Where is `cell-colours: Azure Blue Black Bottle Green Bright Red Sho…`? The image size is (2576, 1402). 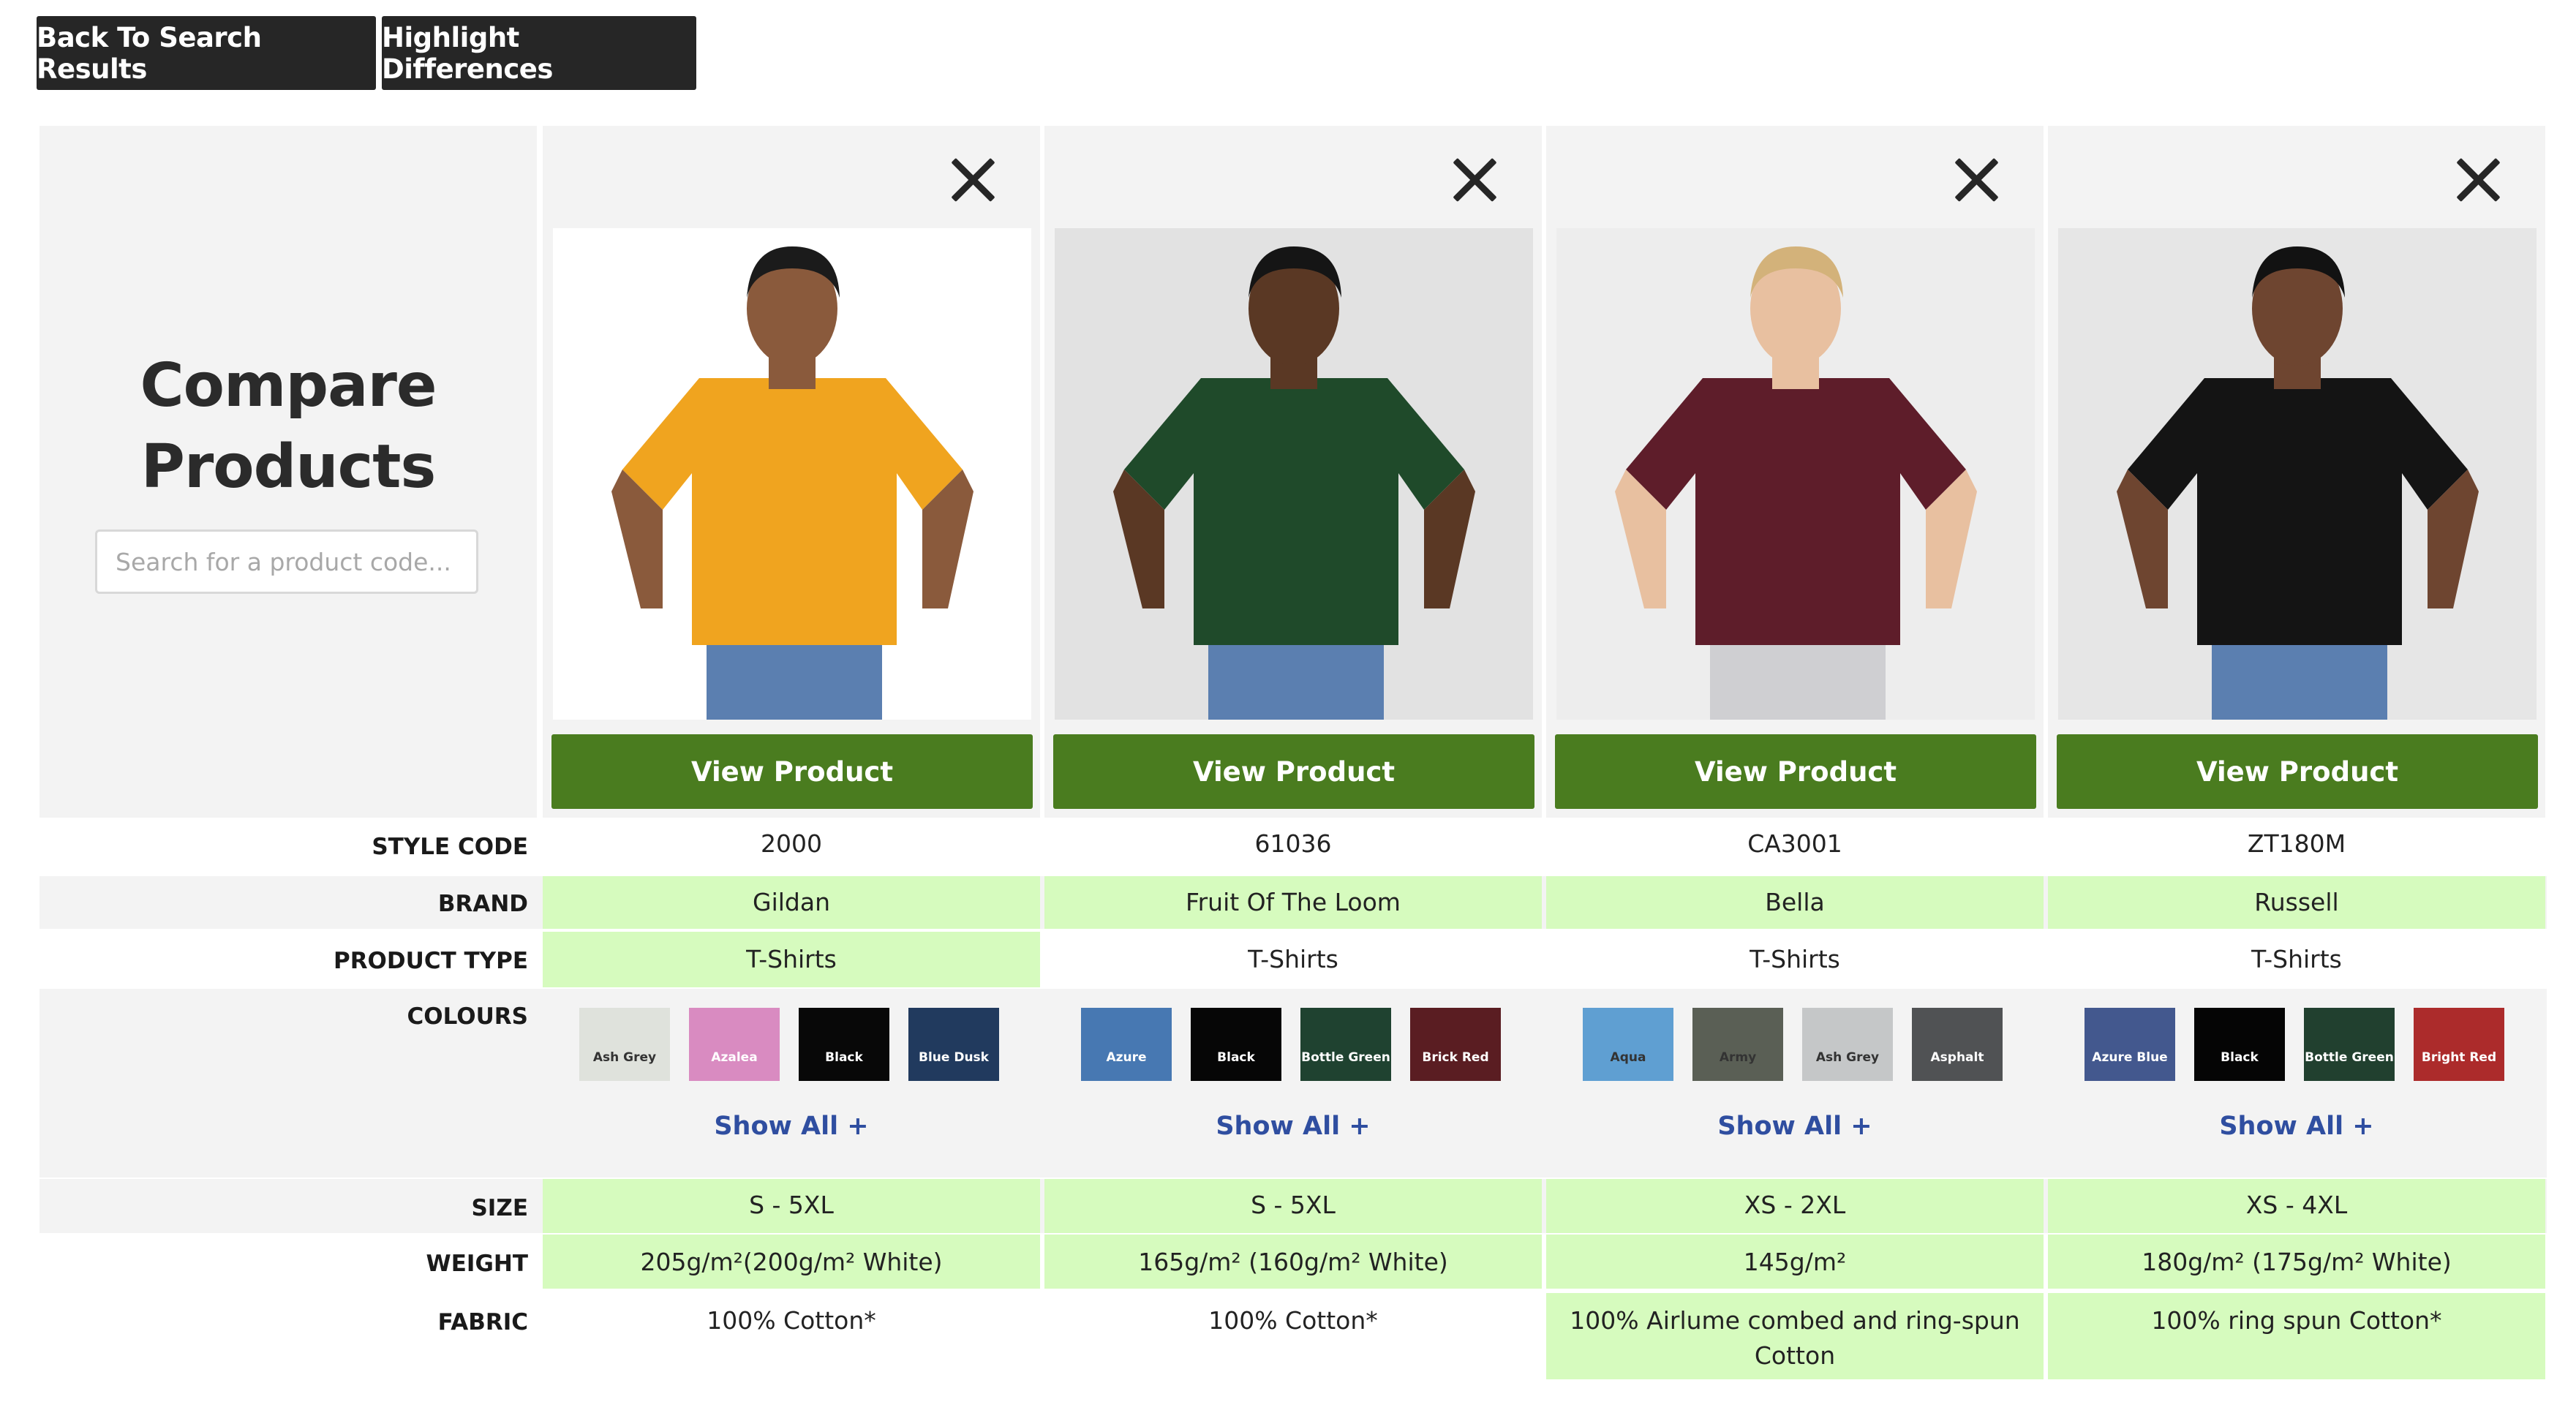 cell-colours: Azure Blue Black Bottle Green Bright Red Sho… is located at coordinates (2296, 1083).